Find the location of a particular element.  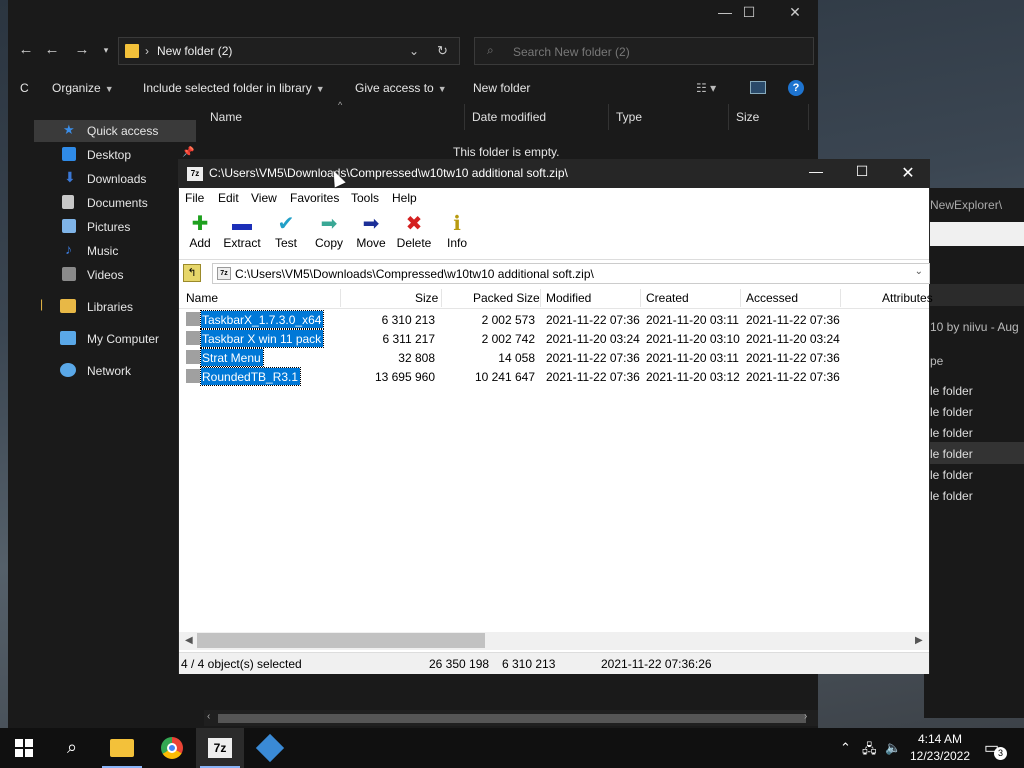

info-button: ℹ Info is located at coordinates (457, 234).